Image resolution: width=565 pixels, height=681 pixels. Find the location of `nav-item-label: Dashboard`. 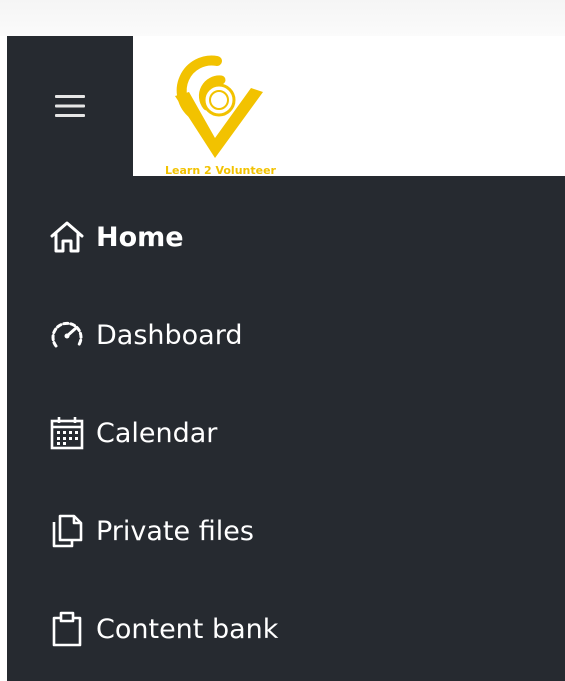

nav-item-label: Dashboard is located at coordinates (169, 335).